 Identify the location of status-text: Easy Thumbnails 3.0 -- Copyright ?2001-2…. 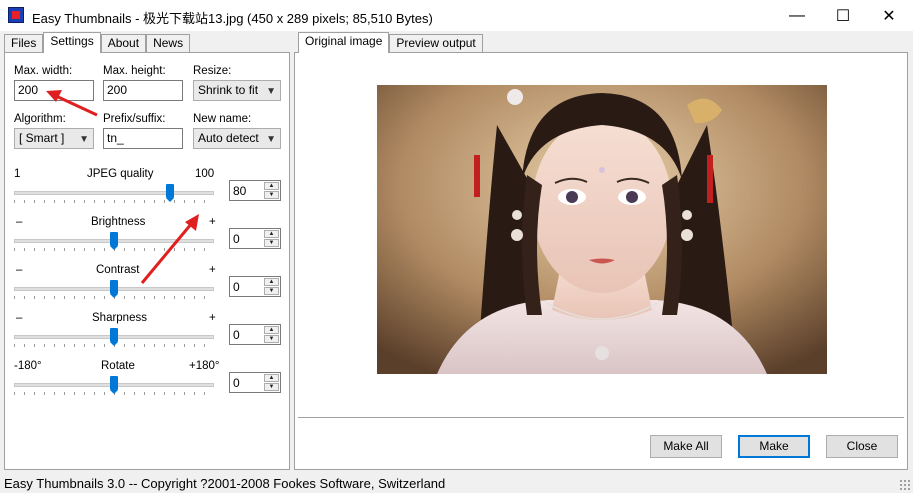
(225, 483).